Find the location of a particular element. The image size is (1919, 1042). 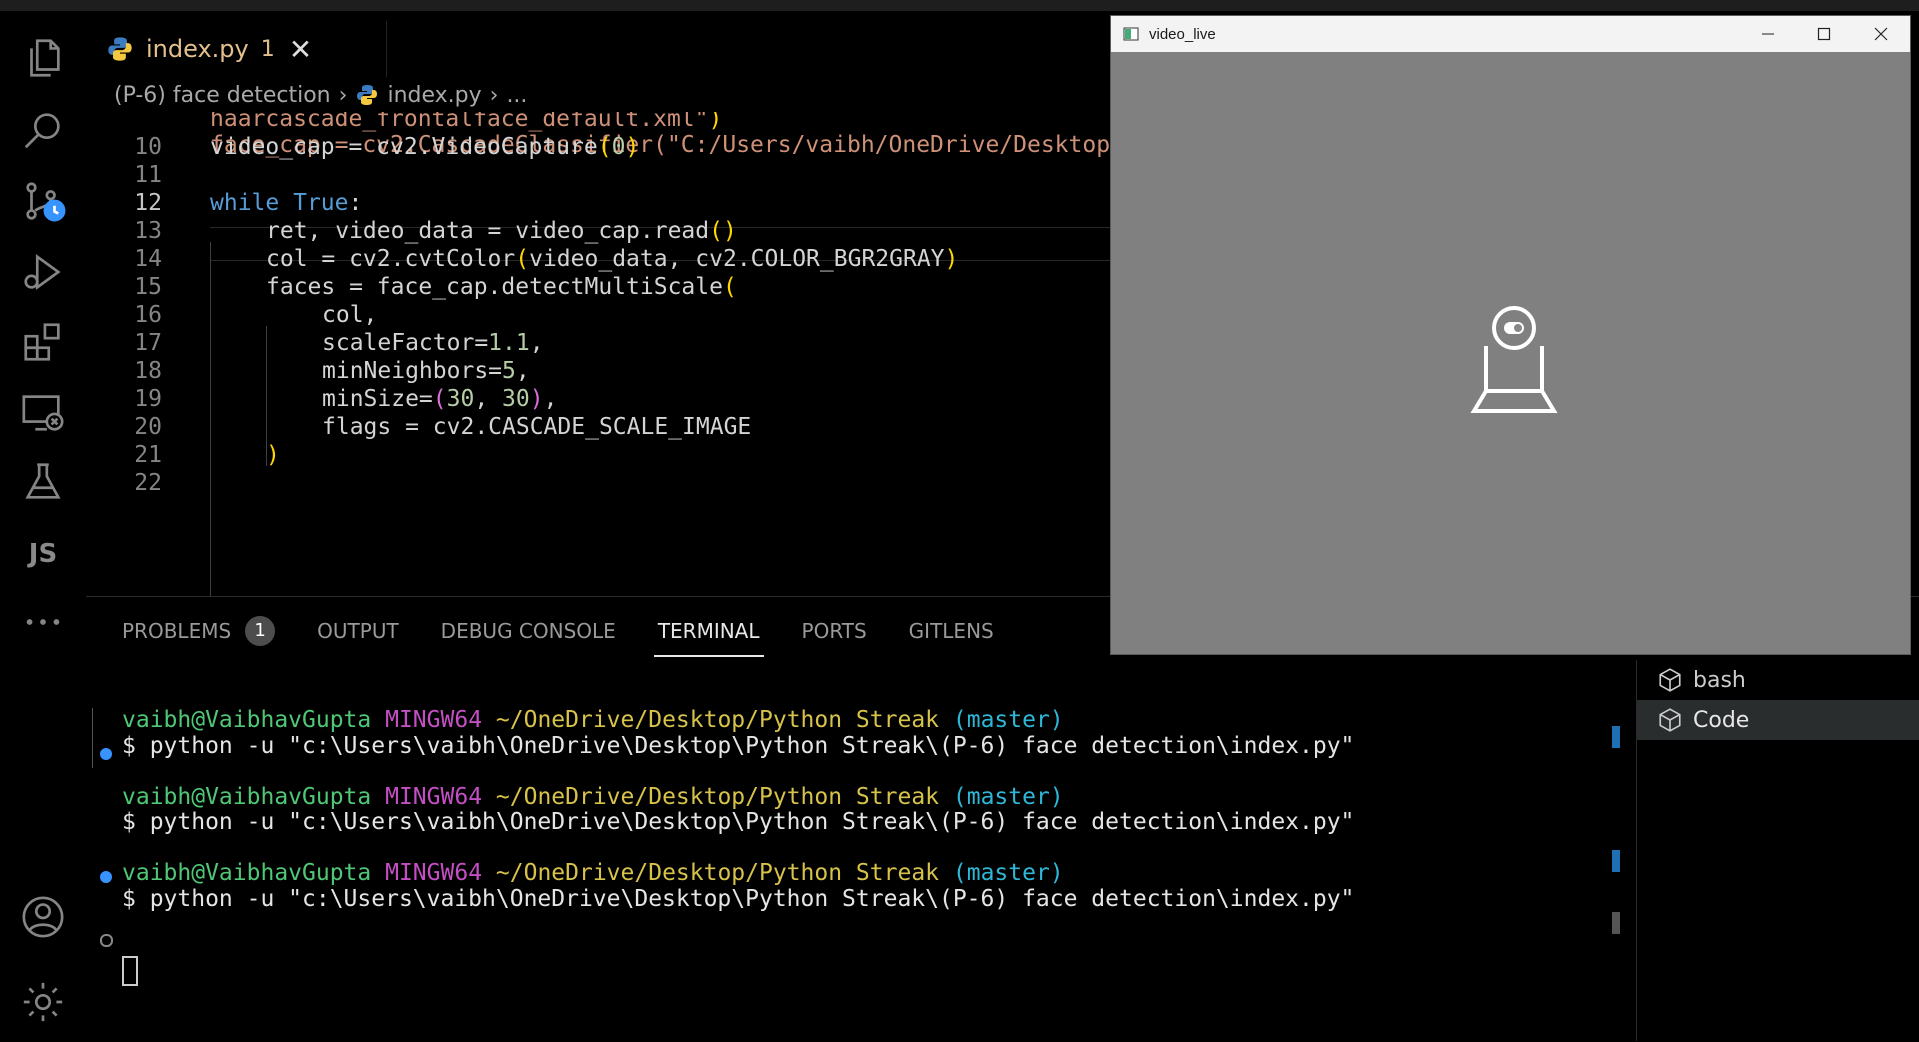

maximize-button is located at coordinates (1824, 34).